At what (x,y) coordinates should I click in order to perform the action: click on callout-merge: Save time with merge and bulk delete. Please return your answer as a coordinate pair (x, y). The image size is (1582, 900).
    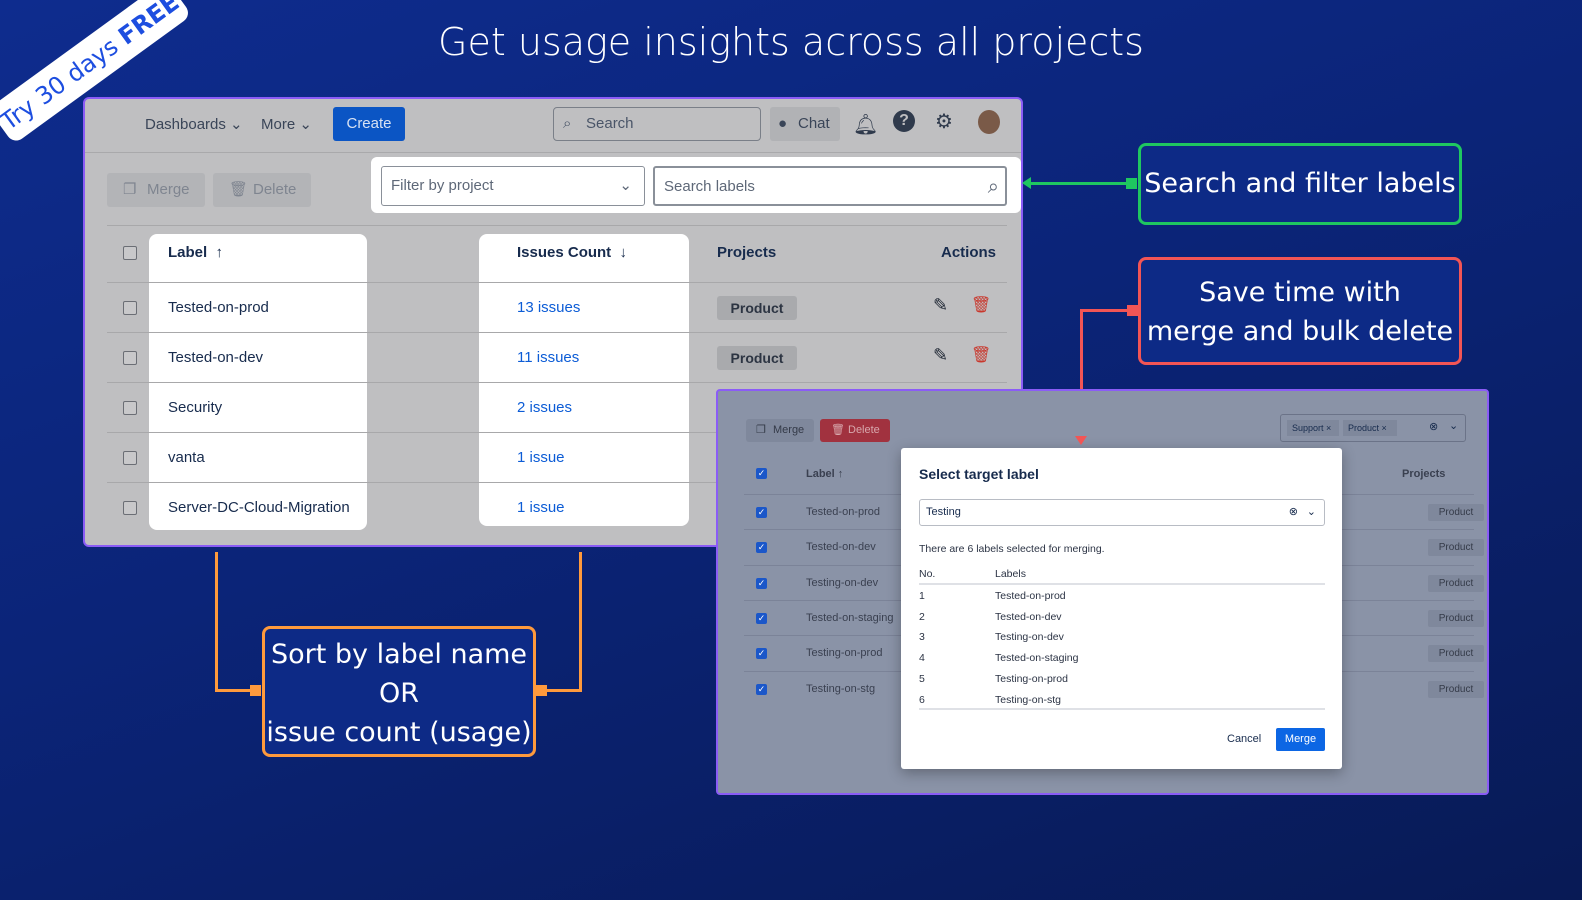
    Looking at the image, I should click on (1300, 311).